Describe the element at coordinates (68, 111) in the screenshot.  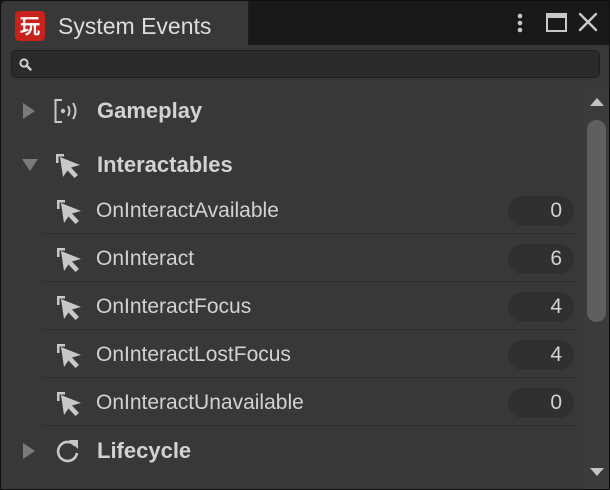
I see `broadcast-icon` at that location.